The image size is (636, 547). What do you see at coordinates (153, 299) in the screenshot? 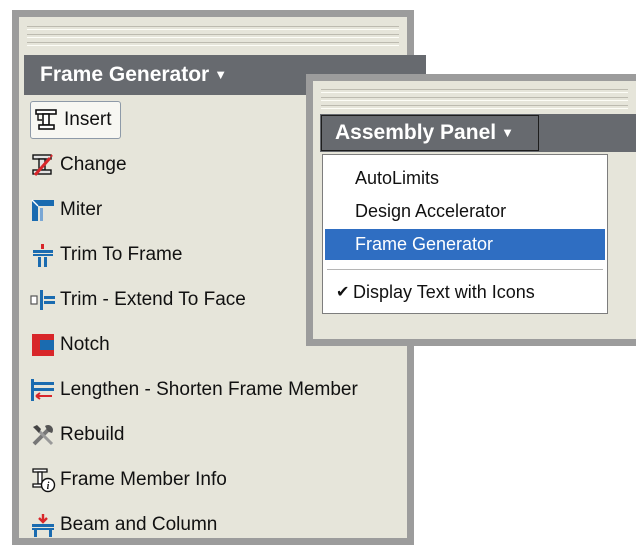
I see `tool-label: Trim - Extend To Face` at bounding box center [153, 299].